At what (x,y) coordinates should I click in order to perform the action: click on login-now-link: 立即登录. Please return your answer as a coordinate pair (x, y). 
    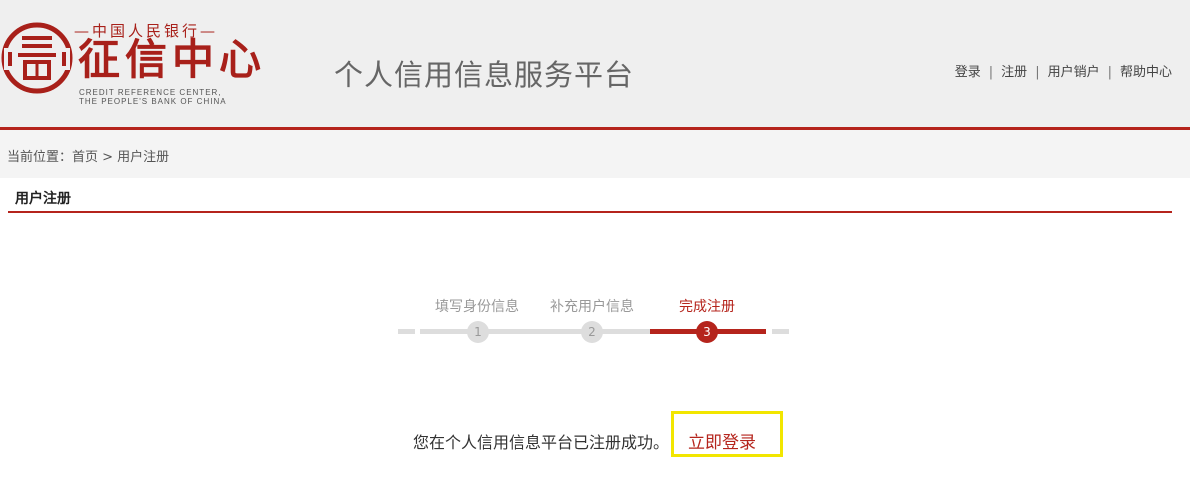
    Looking at the image, I should click on (722, 440).